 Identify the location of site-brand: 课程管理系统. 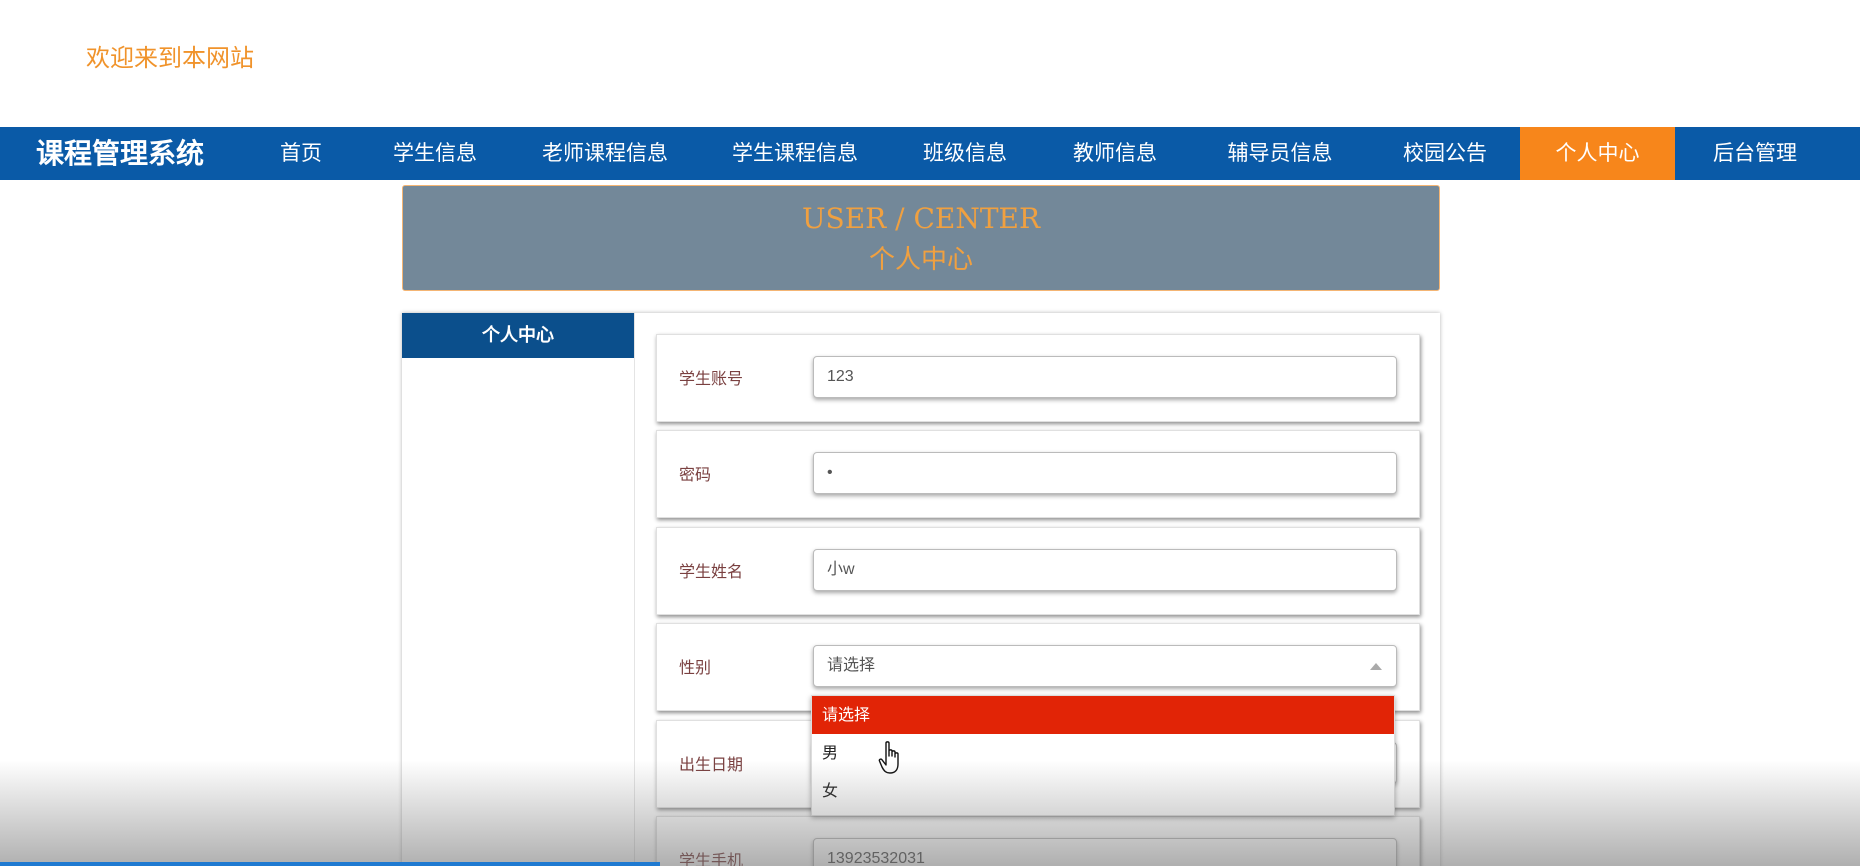
(120, 153).